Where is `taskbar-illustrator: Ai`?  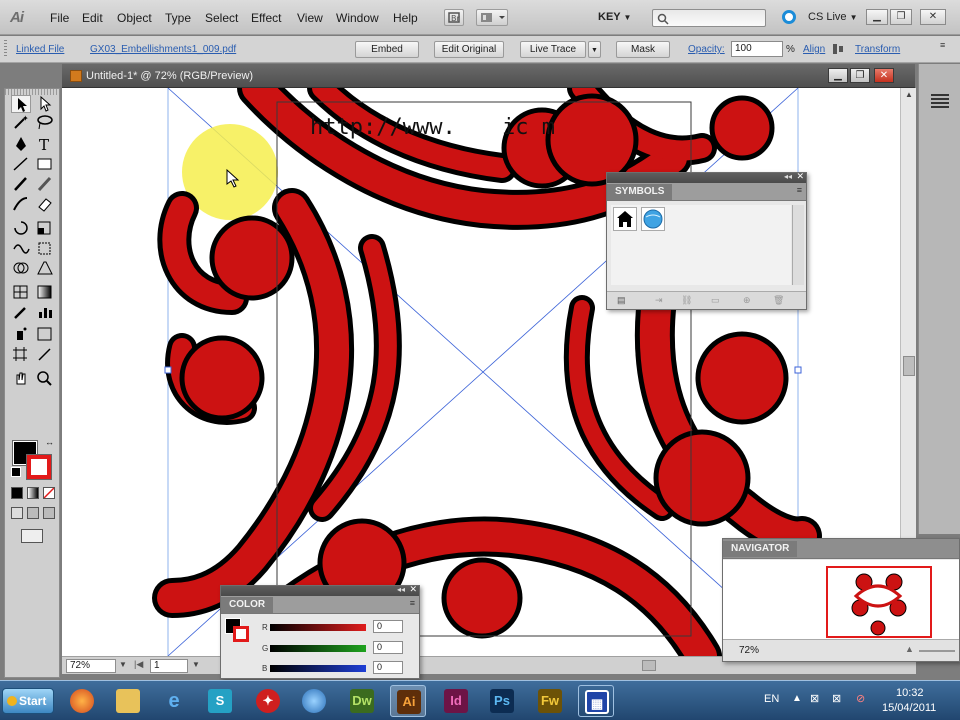
taskbar-illustrator: Ai is located at coordinates (408, 701).